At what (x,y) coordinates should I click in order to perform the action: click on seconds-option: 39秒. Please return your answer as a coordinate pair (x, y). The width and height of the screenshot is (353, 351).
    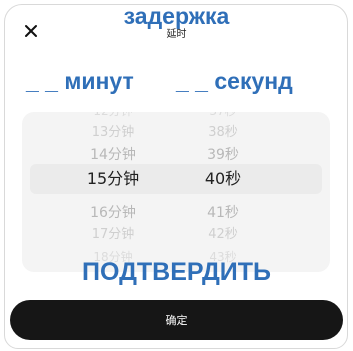
    Looking at the image, I should click on (223, 155).